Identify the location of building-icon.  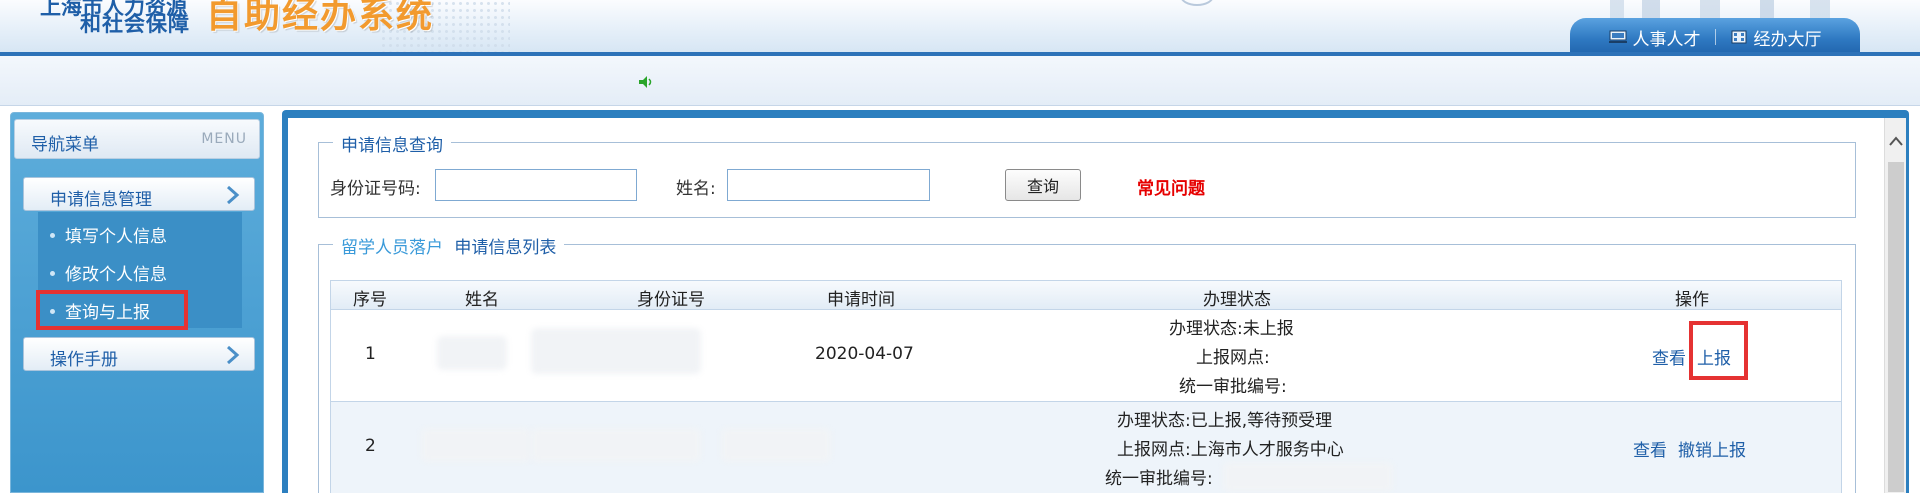
(1738, 37).